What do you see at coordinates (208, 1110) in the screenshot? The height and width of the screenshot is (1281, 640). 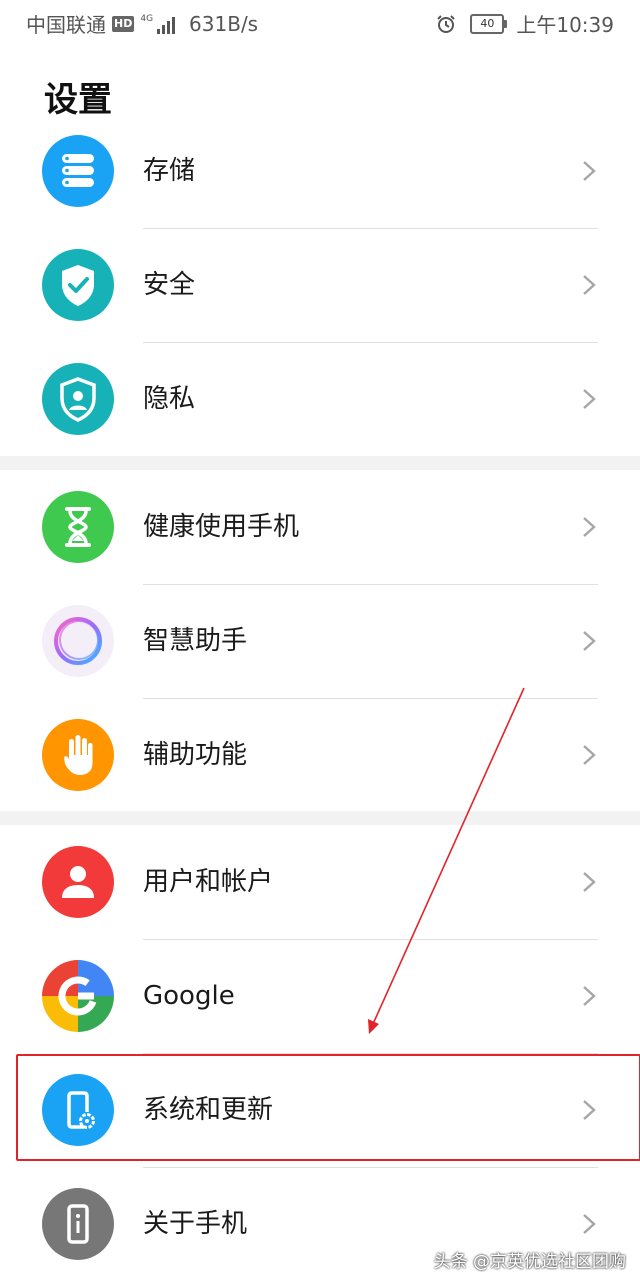 I see `settings-item-label: 系统和更新` at bounding box center [208, 1110].